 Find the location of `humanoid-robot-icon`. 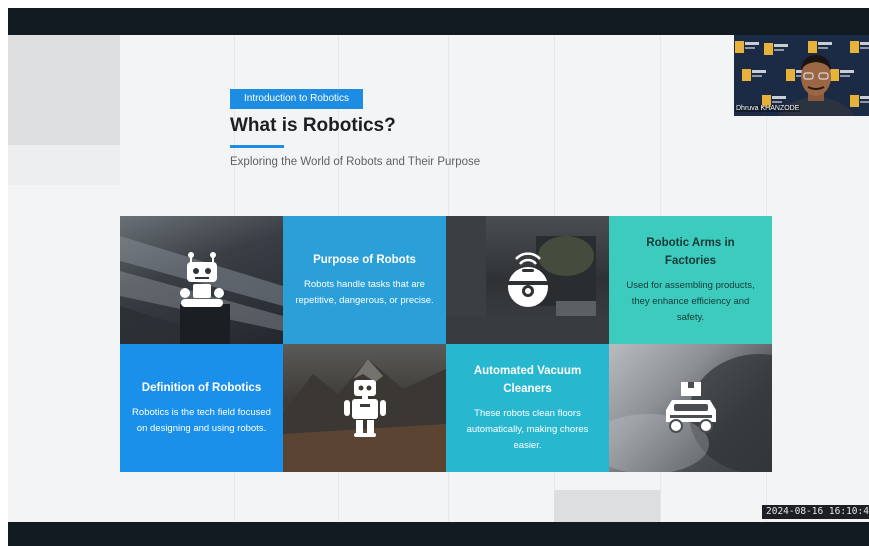

humanoid-robot-icon is located at coordinates (364, 408).